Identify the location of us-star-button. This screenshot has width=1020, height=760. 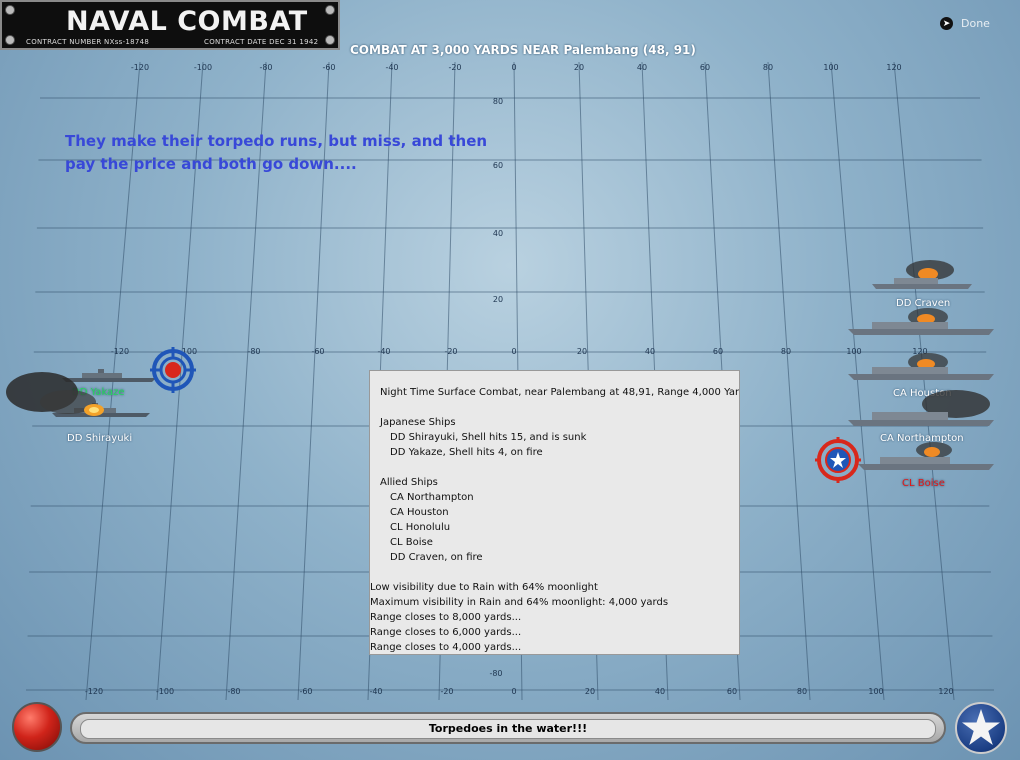
(981, 728).